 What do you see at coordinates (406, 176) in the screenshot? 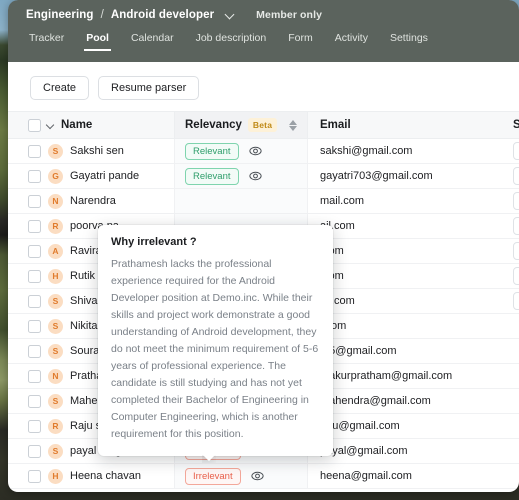
I see `cell-email: gayatri703@gmail.com` at bounding box center [406, 176].